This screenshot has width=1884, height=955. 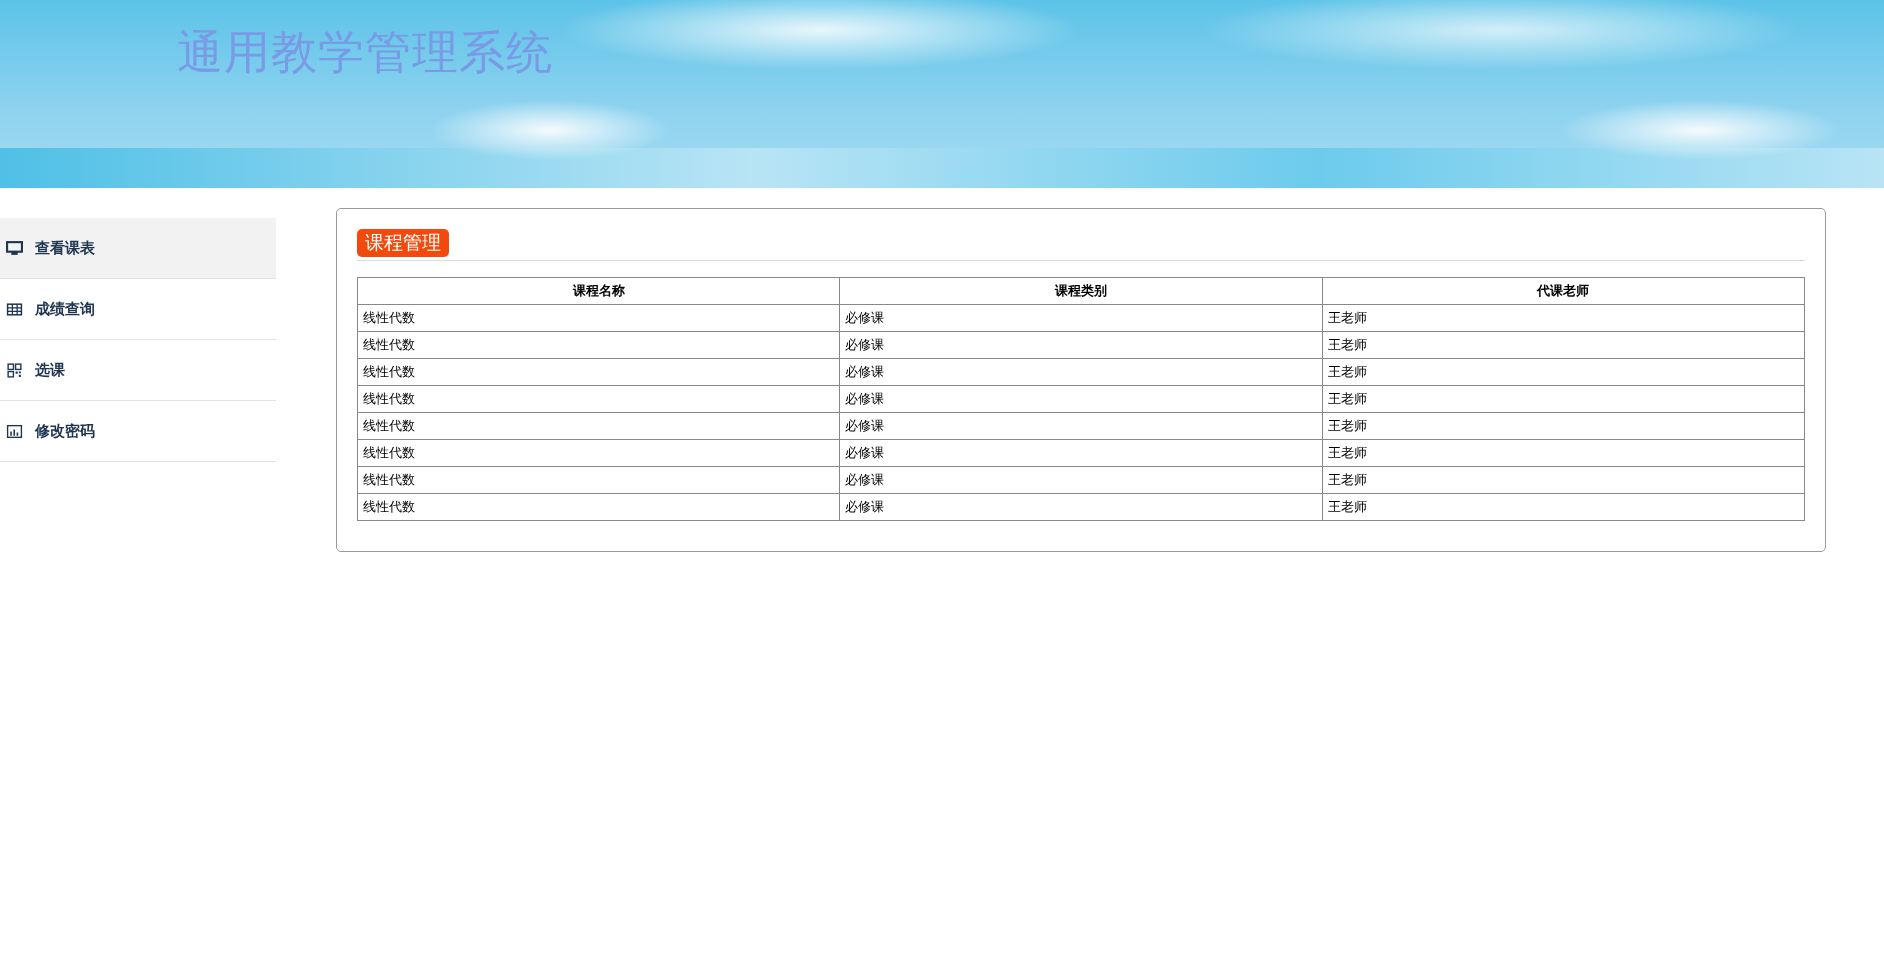 What do you see at coordinates (14, 370) in the screenshot?
I see `grid-icon` at bounding box center [14, 370].